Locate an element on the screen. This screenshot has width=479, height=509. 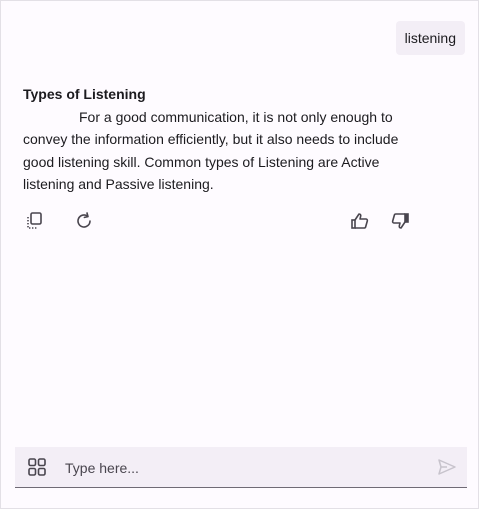
user-message-bubble: listening is located at coordinates (430, 38).